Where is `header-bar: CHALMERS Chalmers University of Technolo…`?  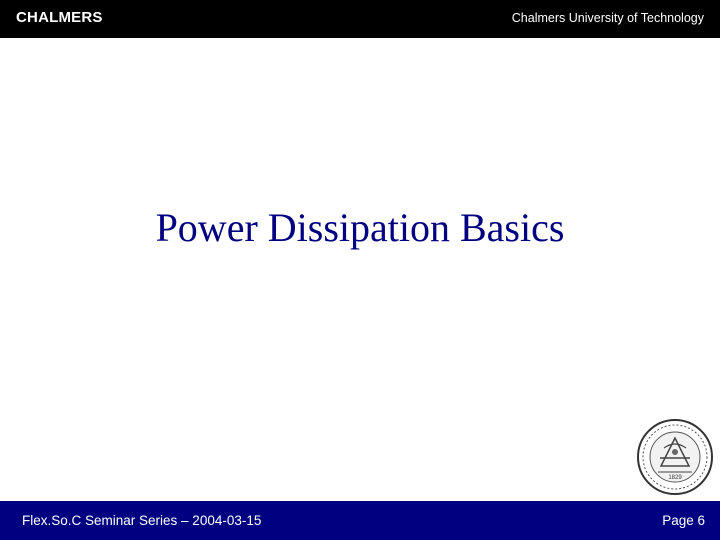 header-bar: CHALMERS Chalmers University of Technolo… is located at coordinates (360, 19).